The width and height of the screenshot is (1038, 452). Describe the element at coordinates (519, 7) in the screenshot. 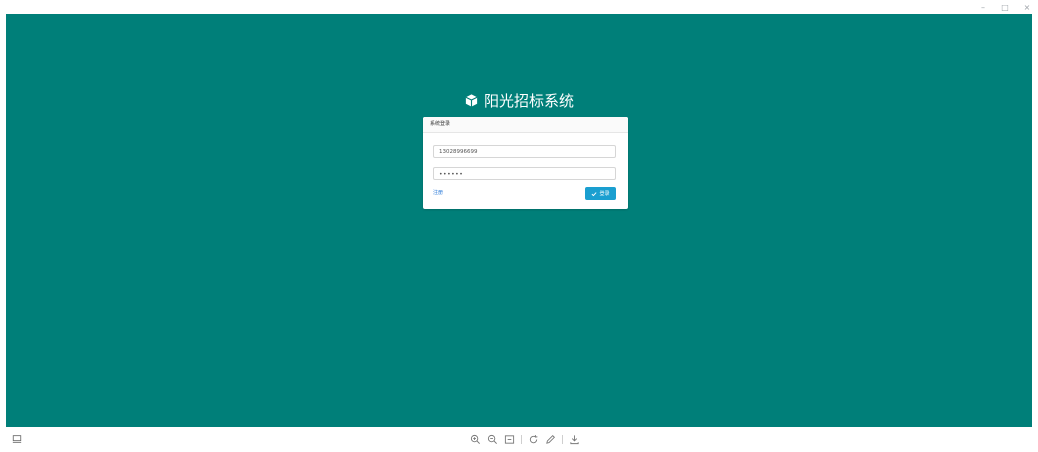

I see `window-titlebar: – □ ×` at that location.